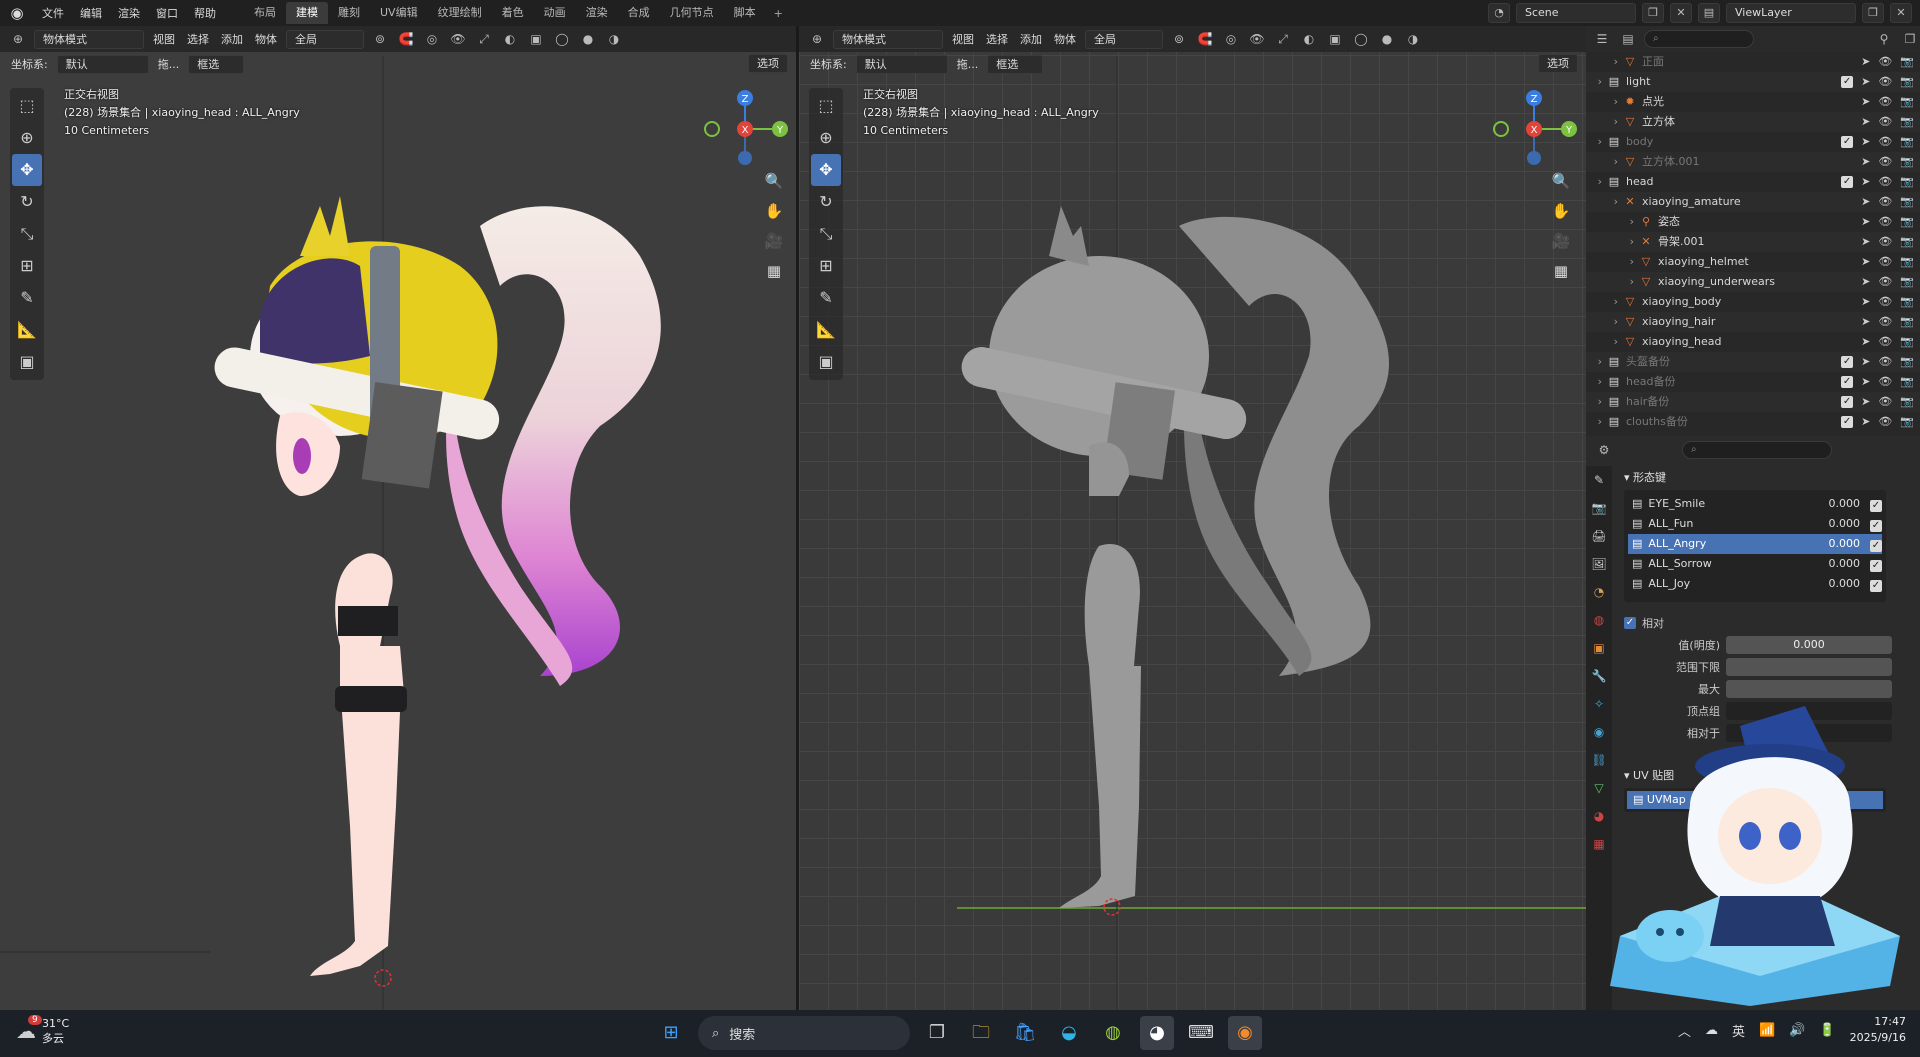  What do you see at coordinates (745, 13) in the screenshot?
I see `tab-scripting: 脚本` at bounding box center [745, 13].